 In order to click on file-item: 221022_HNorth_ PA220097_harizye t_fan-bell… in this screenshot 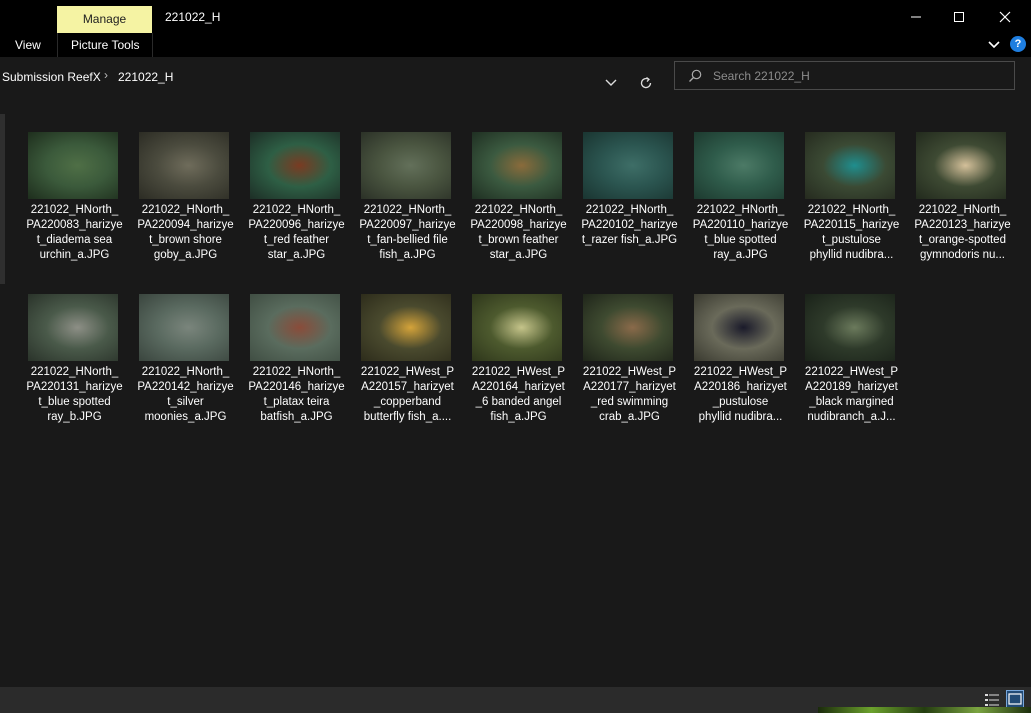, I will do `click(407, 206)`.